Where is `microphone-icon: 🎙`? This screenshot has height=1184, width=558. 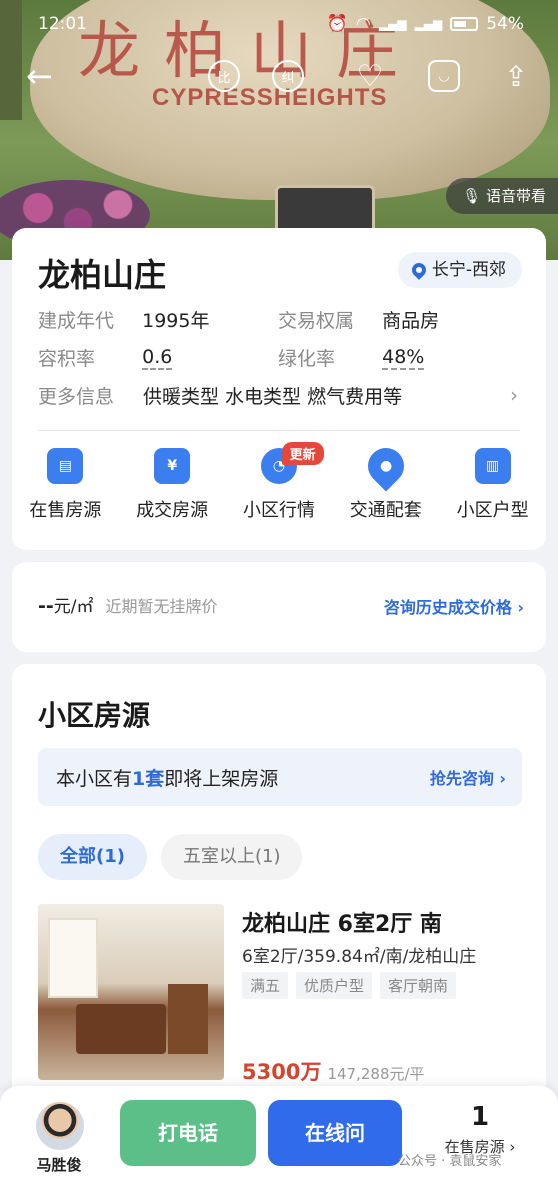 microphone-icon: 🎙 is located at coordinates (472, 196).